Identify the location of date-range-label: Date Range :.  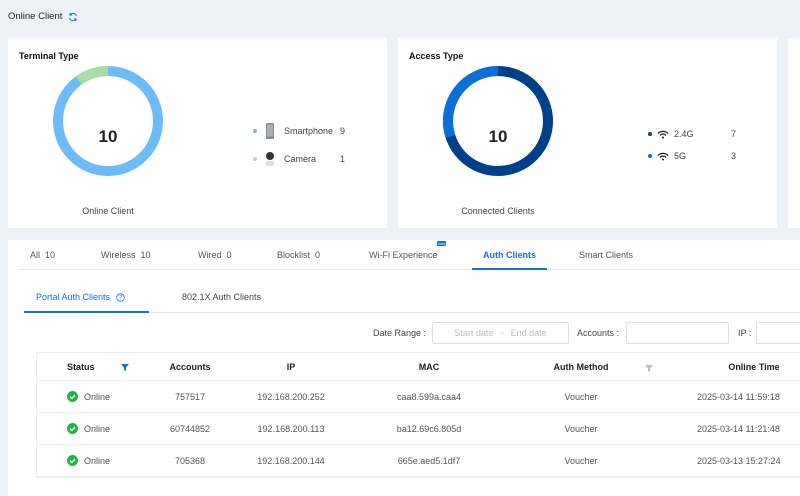
(400, 333).